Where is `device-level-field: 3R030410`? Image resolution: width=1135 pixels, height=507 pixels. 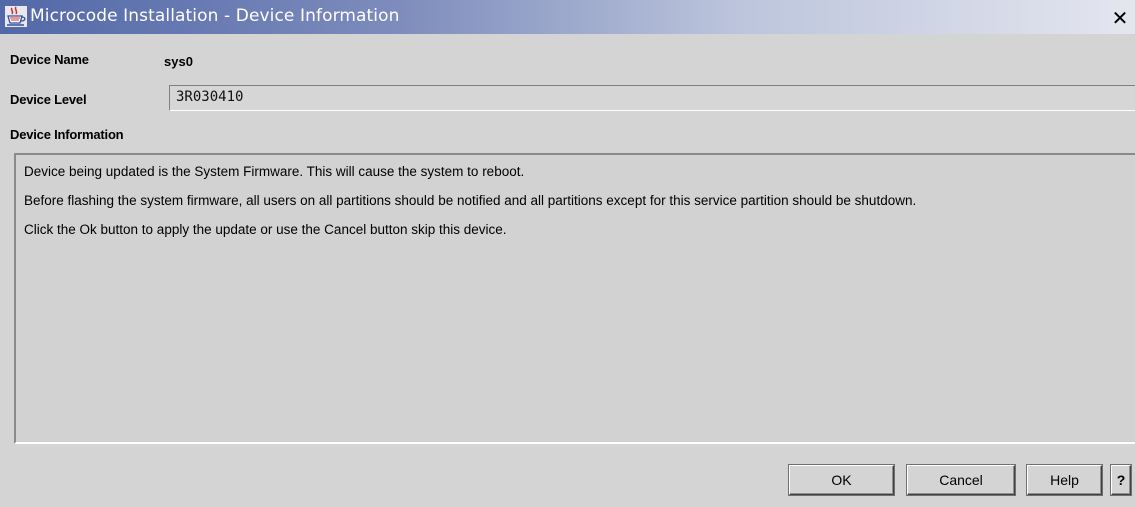 device-level-field: 3R030410 is located at coordinates (652, 98).